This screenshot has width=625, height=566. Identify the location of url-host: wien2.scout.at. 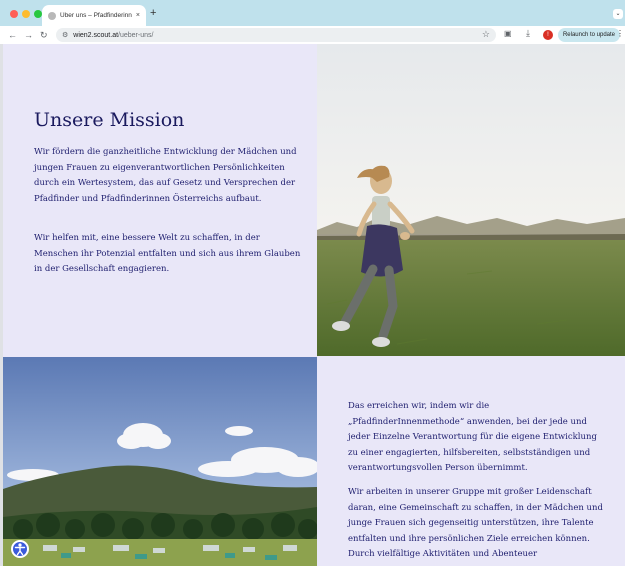
(96, 35).